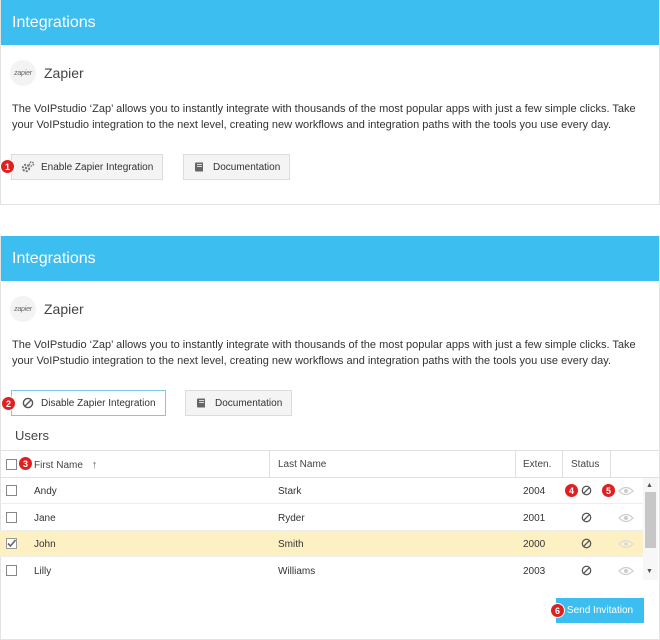 Image resolution: width=660 pixels, height=640 pixels. I want to click on cell-first-name: John, so click(45, 544).